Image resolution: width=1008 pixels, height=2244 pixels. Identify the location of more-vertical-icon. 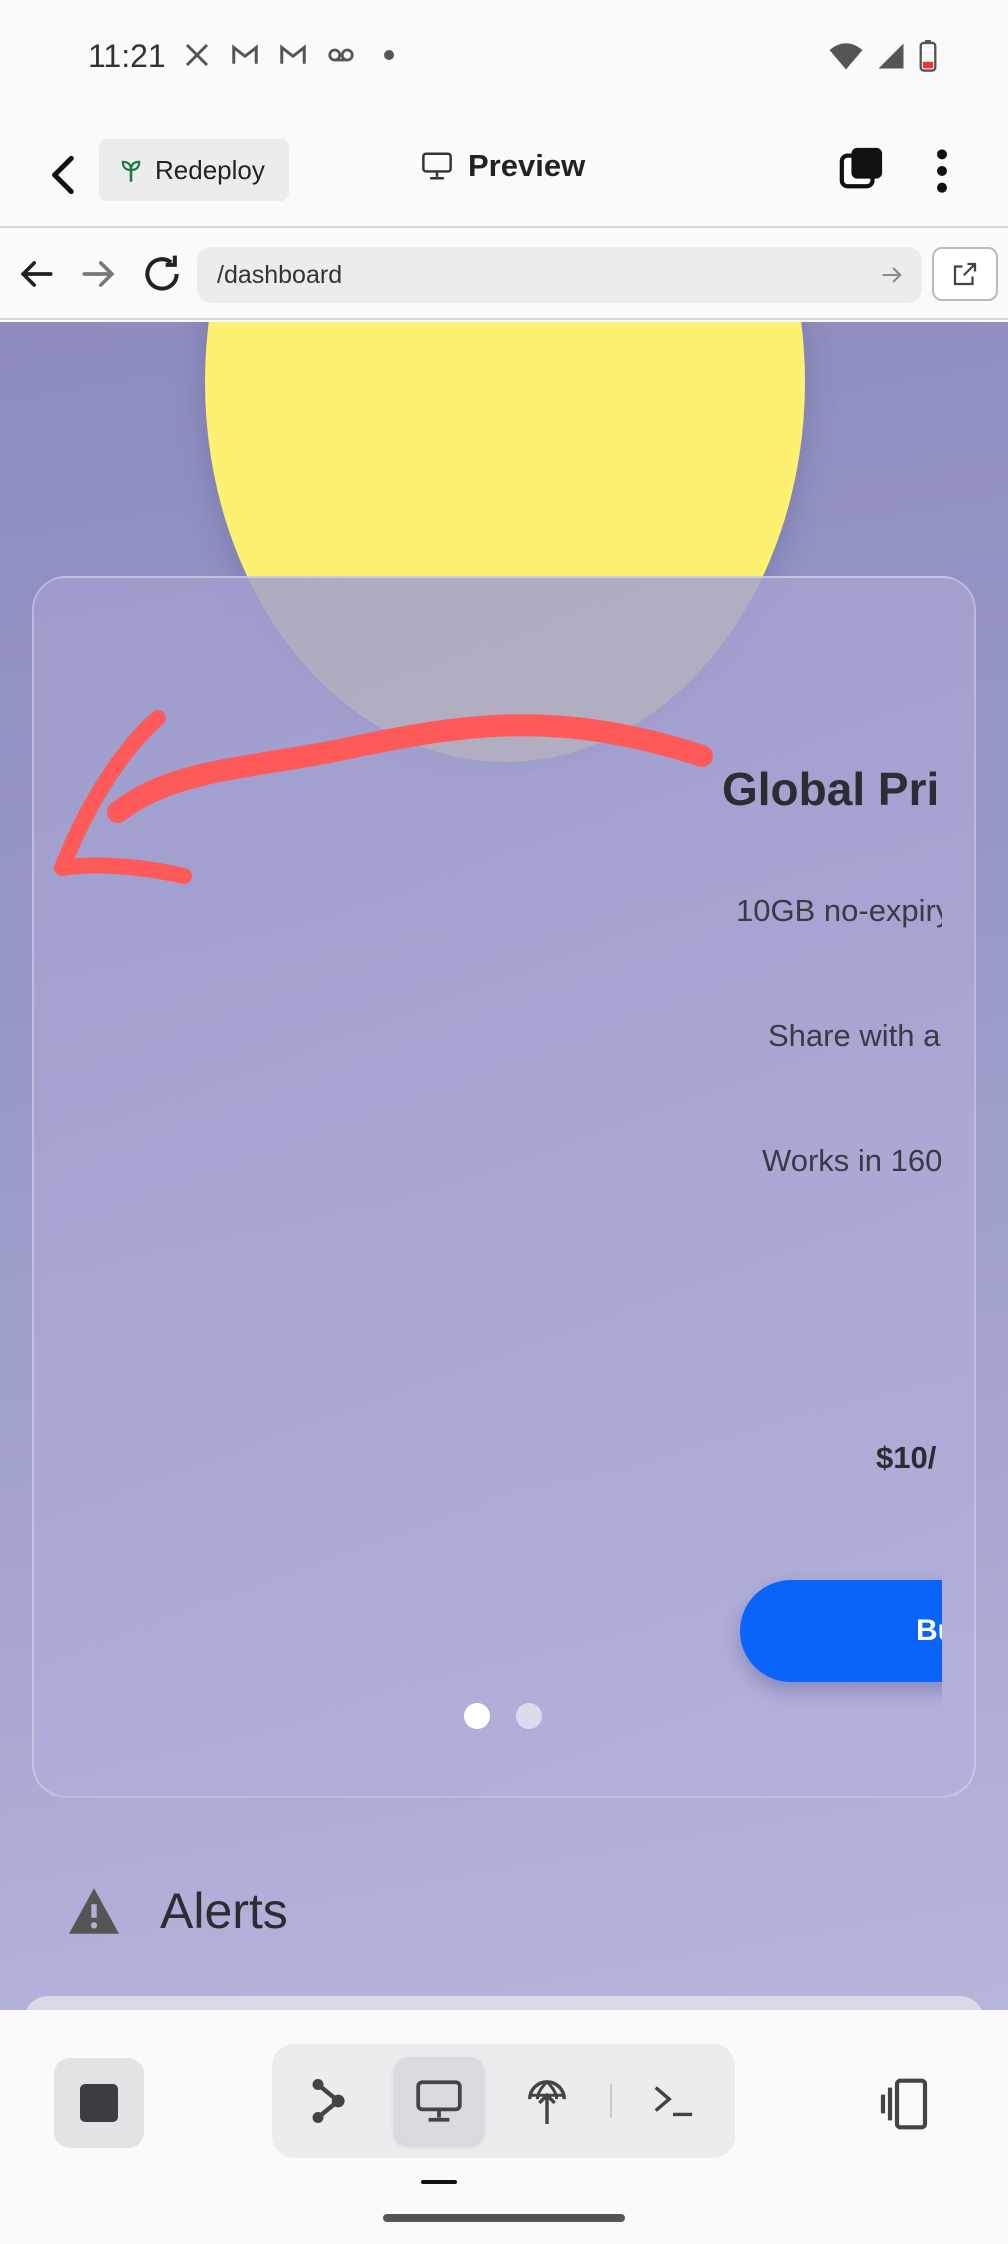
(942, 171).